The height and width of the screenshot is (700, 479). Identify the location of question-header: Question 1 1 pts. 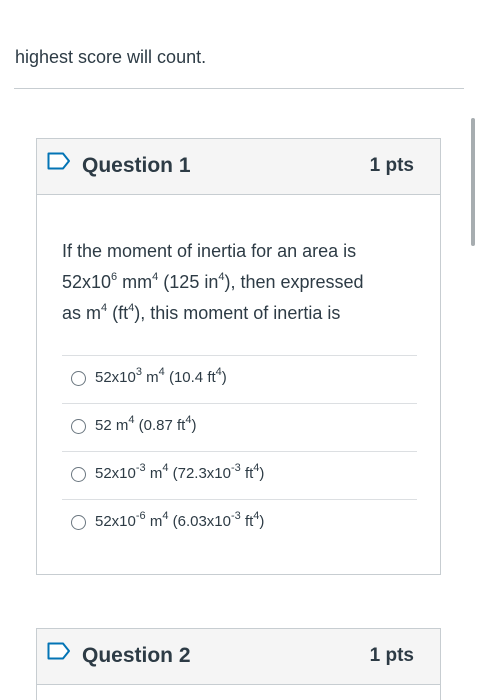
(238, 167).